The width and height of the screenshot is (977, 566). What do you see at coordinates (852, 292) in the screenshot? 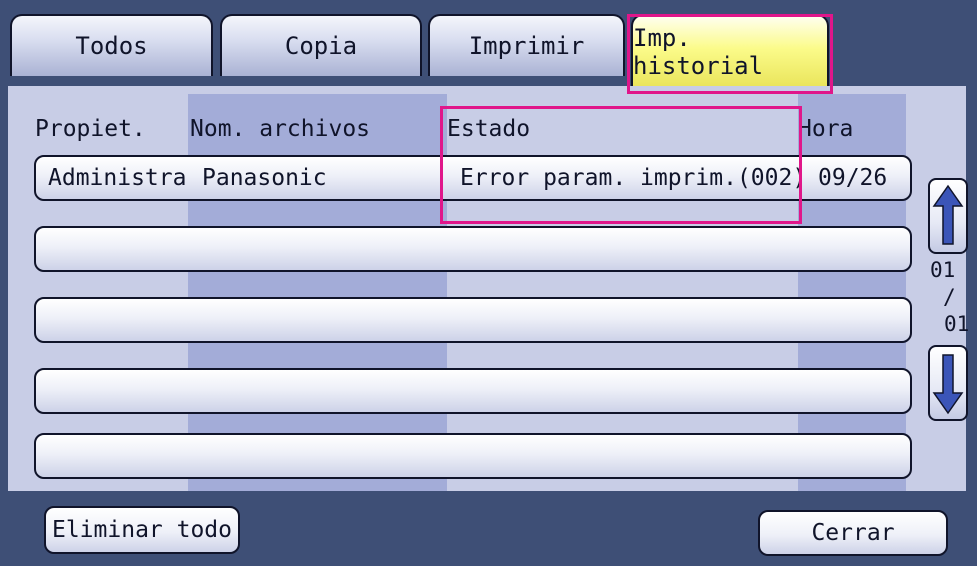
I see `column-stripe-time` at bounding box center [852, 292].